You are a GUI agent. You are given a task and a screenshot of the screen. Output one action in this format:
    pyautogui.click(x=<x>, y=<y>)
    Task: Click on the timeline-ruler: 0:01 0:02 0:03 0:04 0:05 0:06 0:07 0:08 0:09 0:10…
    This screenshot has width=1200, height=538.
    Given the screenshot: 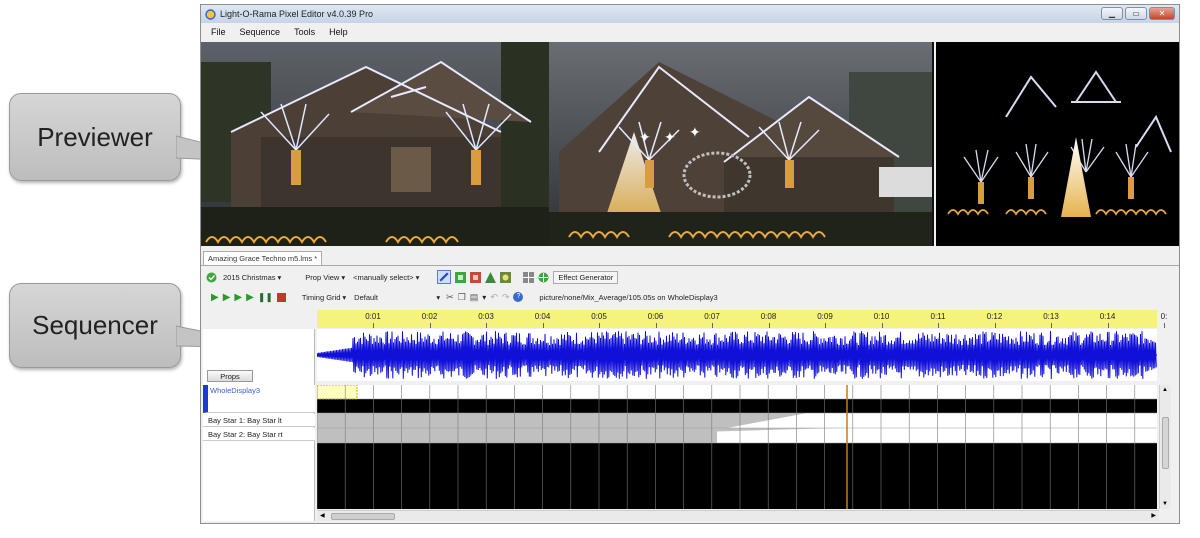 What is the action you would take?
    pyautogui.click(x=742, y=319)
    